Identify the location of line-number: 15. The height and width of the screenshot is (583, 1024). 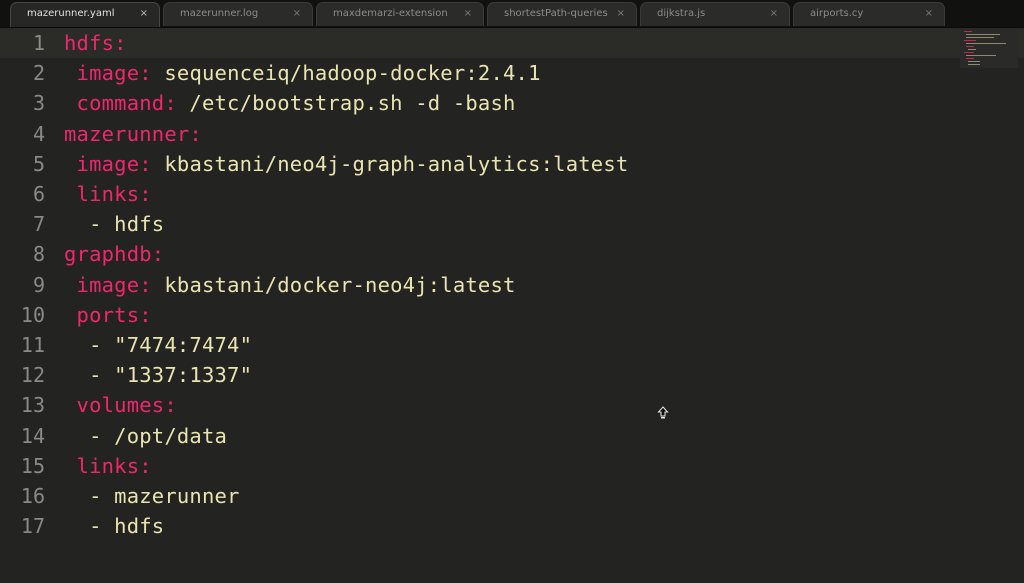
(32, 465).